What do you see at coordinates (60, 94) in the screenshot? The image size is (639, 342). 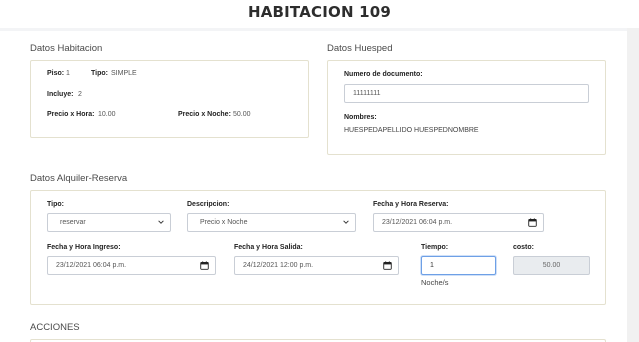 I see `incluye-label: Incluye:` at bounding box center [60, 94].